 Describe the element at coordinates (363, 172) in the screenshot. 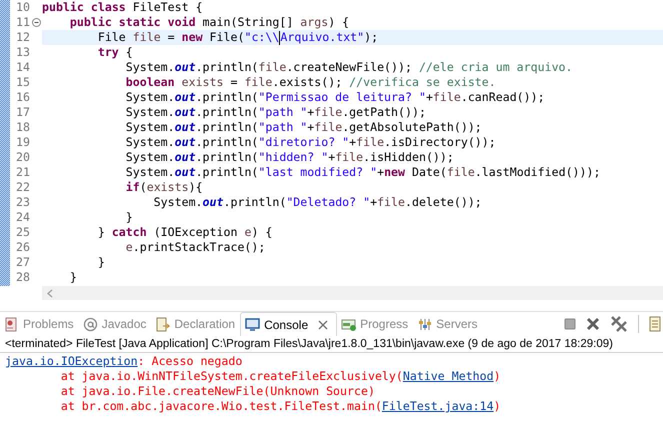

I see `code-line: System.out.println("last modified? "+new Date(file.lastModified()));` at that location.